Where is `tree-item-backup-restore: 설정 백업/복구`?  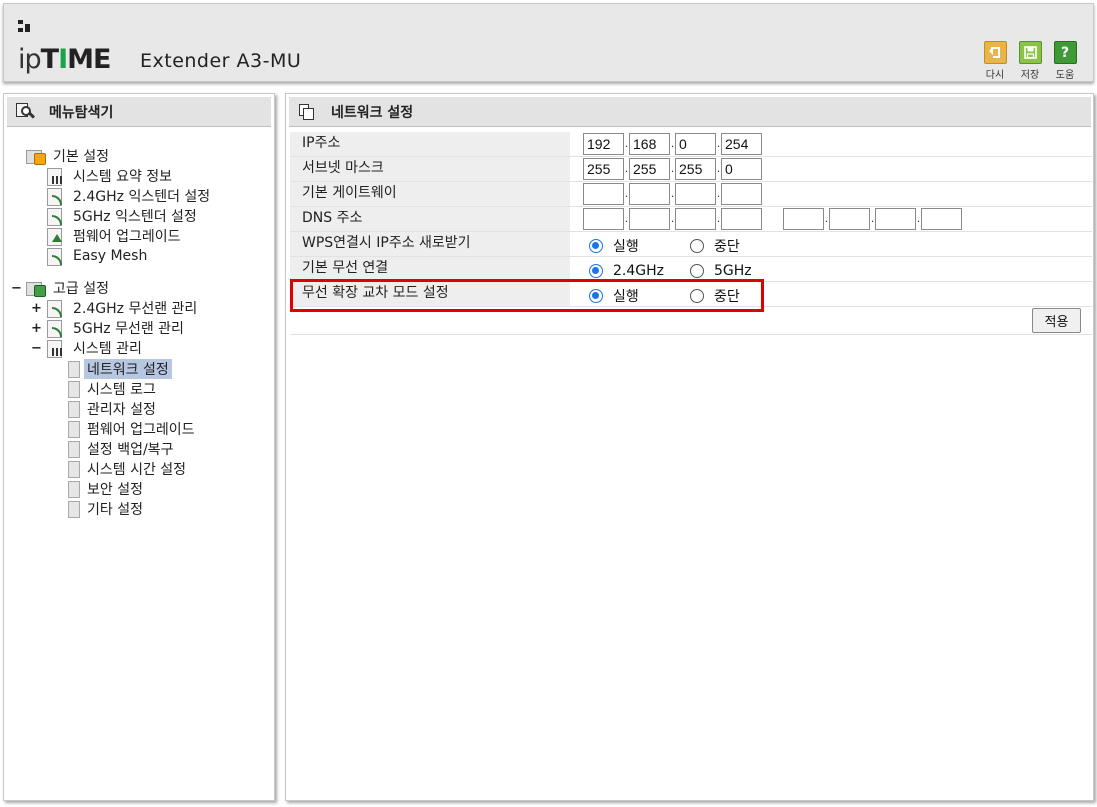
tree-item-backup-restore: 설정 백업/복구 is located at coordinates (122, 449).